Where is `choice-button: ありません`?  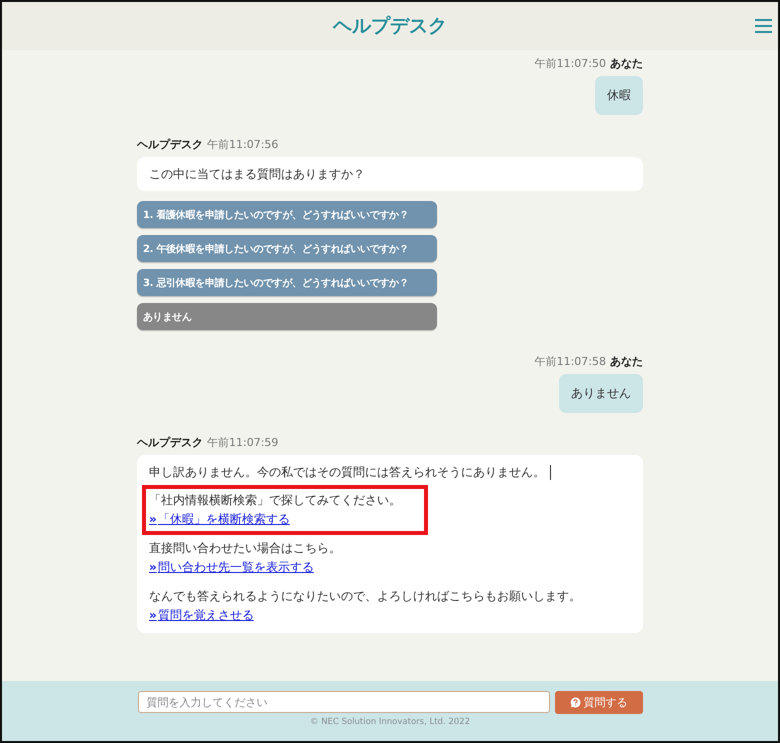 choice-button: ありません is located at coordinates (287, 316).